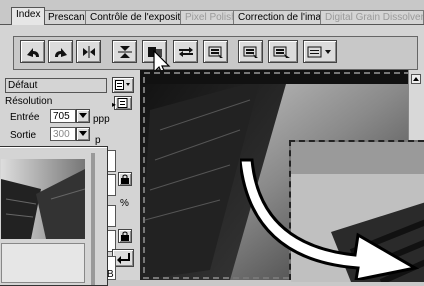 This screenshot has width=424, height=286. What do you see at coordinates (98, 140) in the screenshot?
I see `output-unit-label: p` at bounding box center [98, 140].